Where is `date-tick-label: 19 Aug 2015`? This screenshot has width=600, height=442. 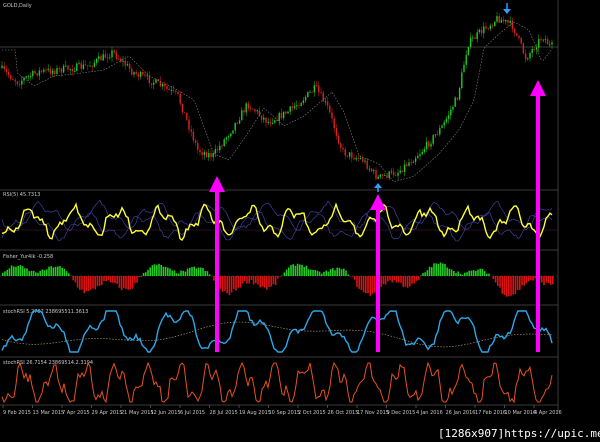 date-tick-label: 19 Aug 2015 is located at coordinates (255, 413).